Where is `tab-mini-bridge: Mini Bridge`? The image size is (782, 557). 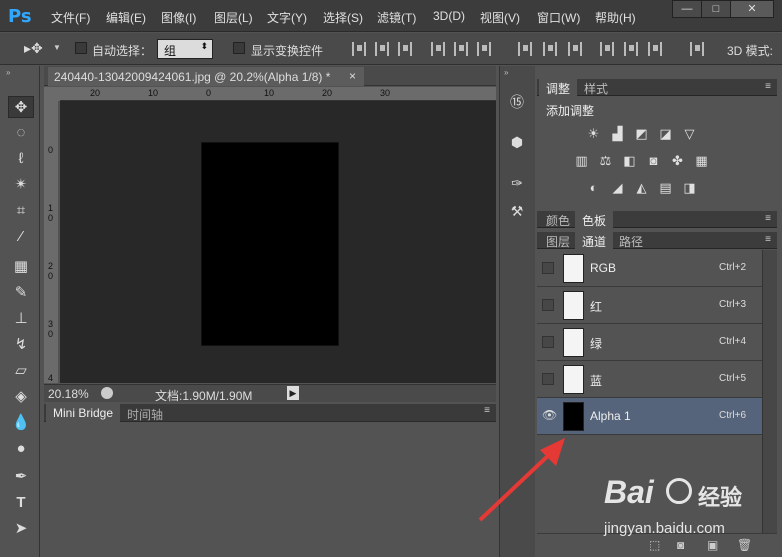 tab-mini-bridge: Mini Bridge is located at coordinates (83, 413).